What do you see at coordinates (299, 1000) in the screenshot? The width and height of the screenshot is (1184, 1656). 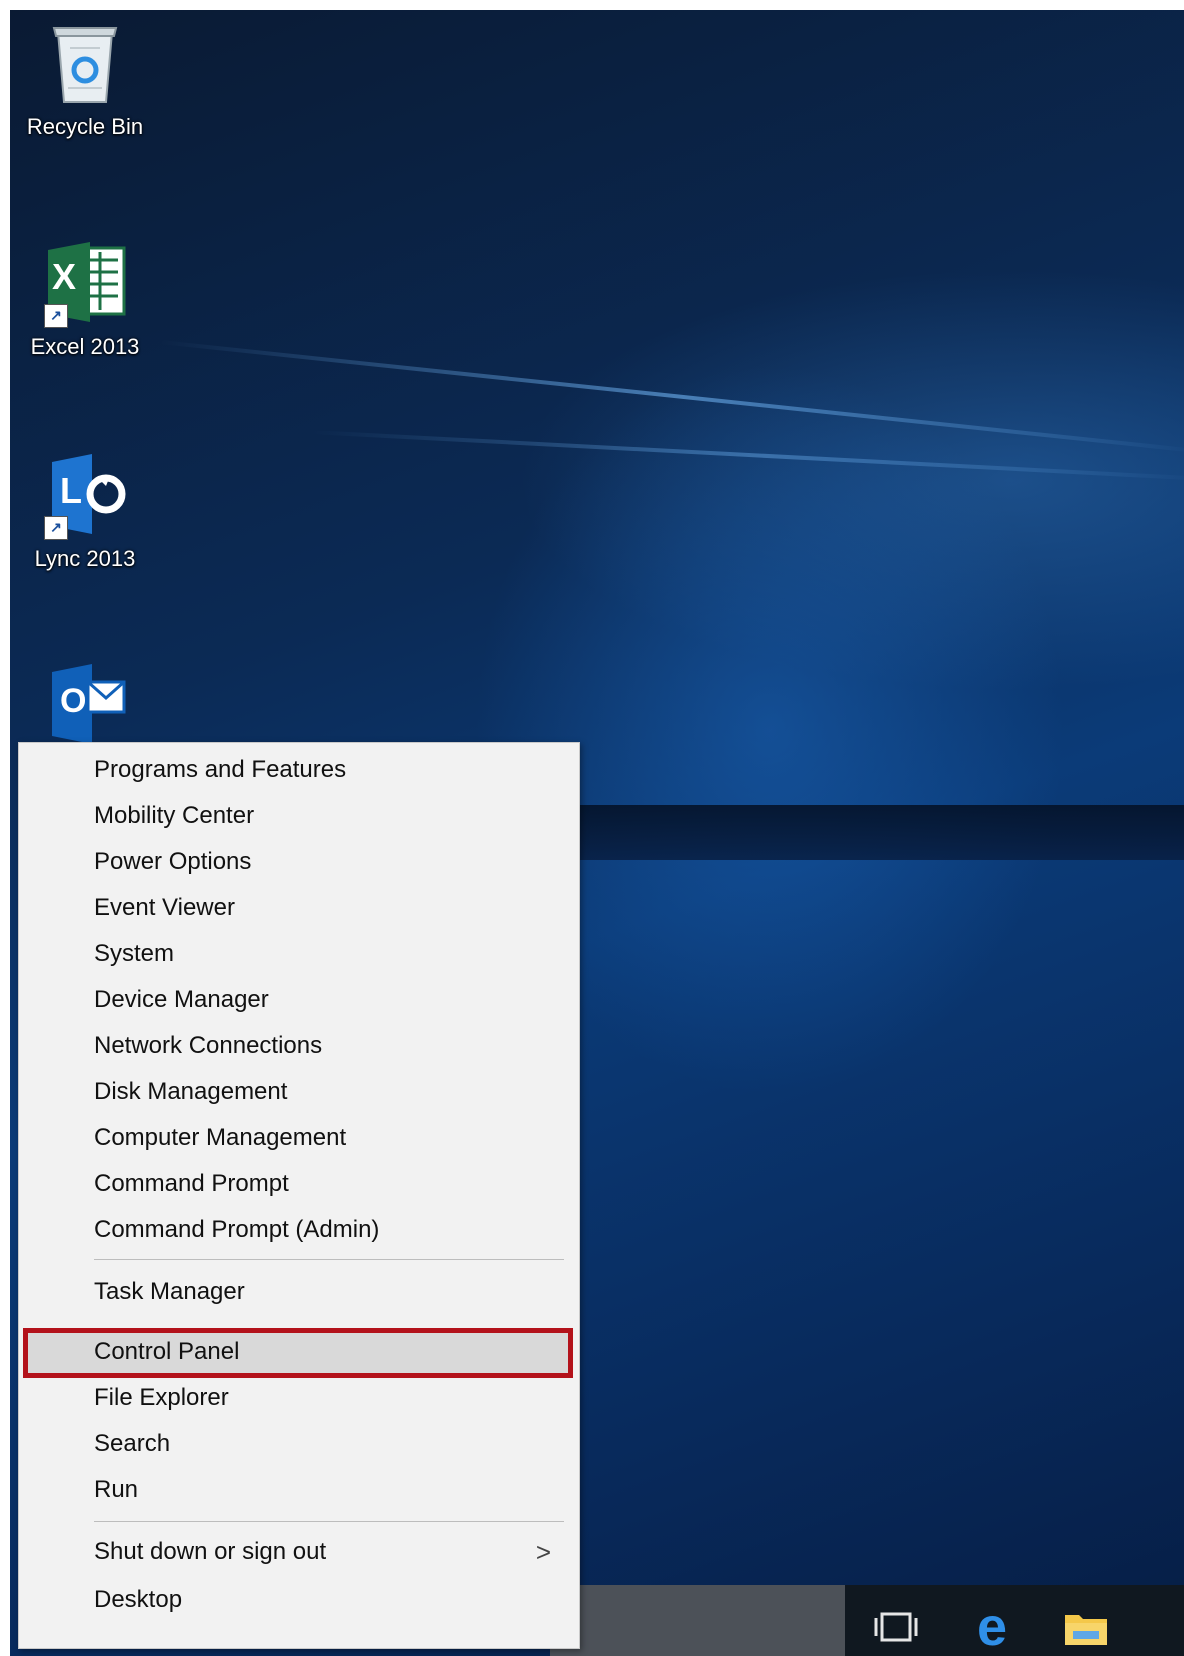 I see `menu-item-device-manager: Device Manager` at bounding box center [299, 1000].